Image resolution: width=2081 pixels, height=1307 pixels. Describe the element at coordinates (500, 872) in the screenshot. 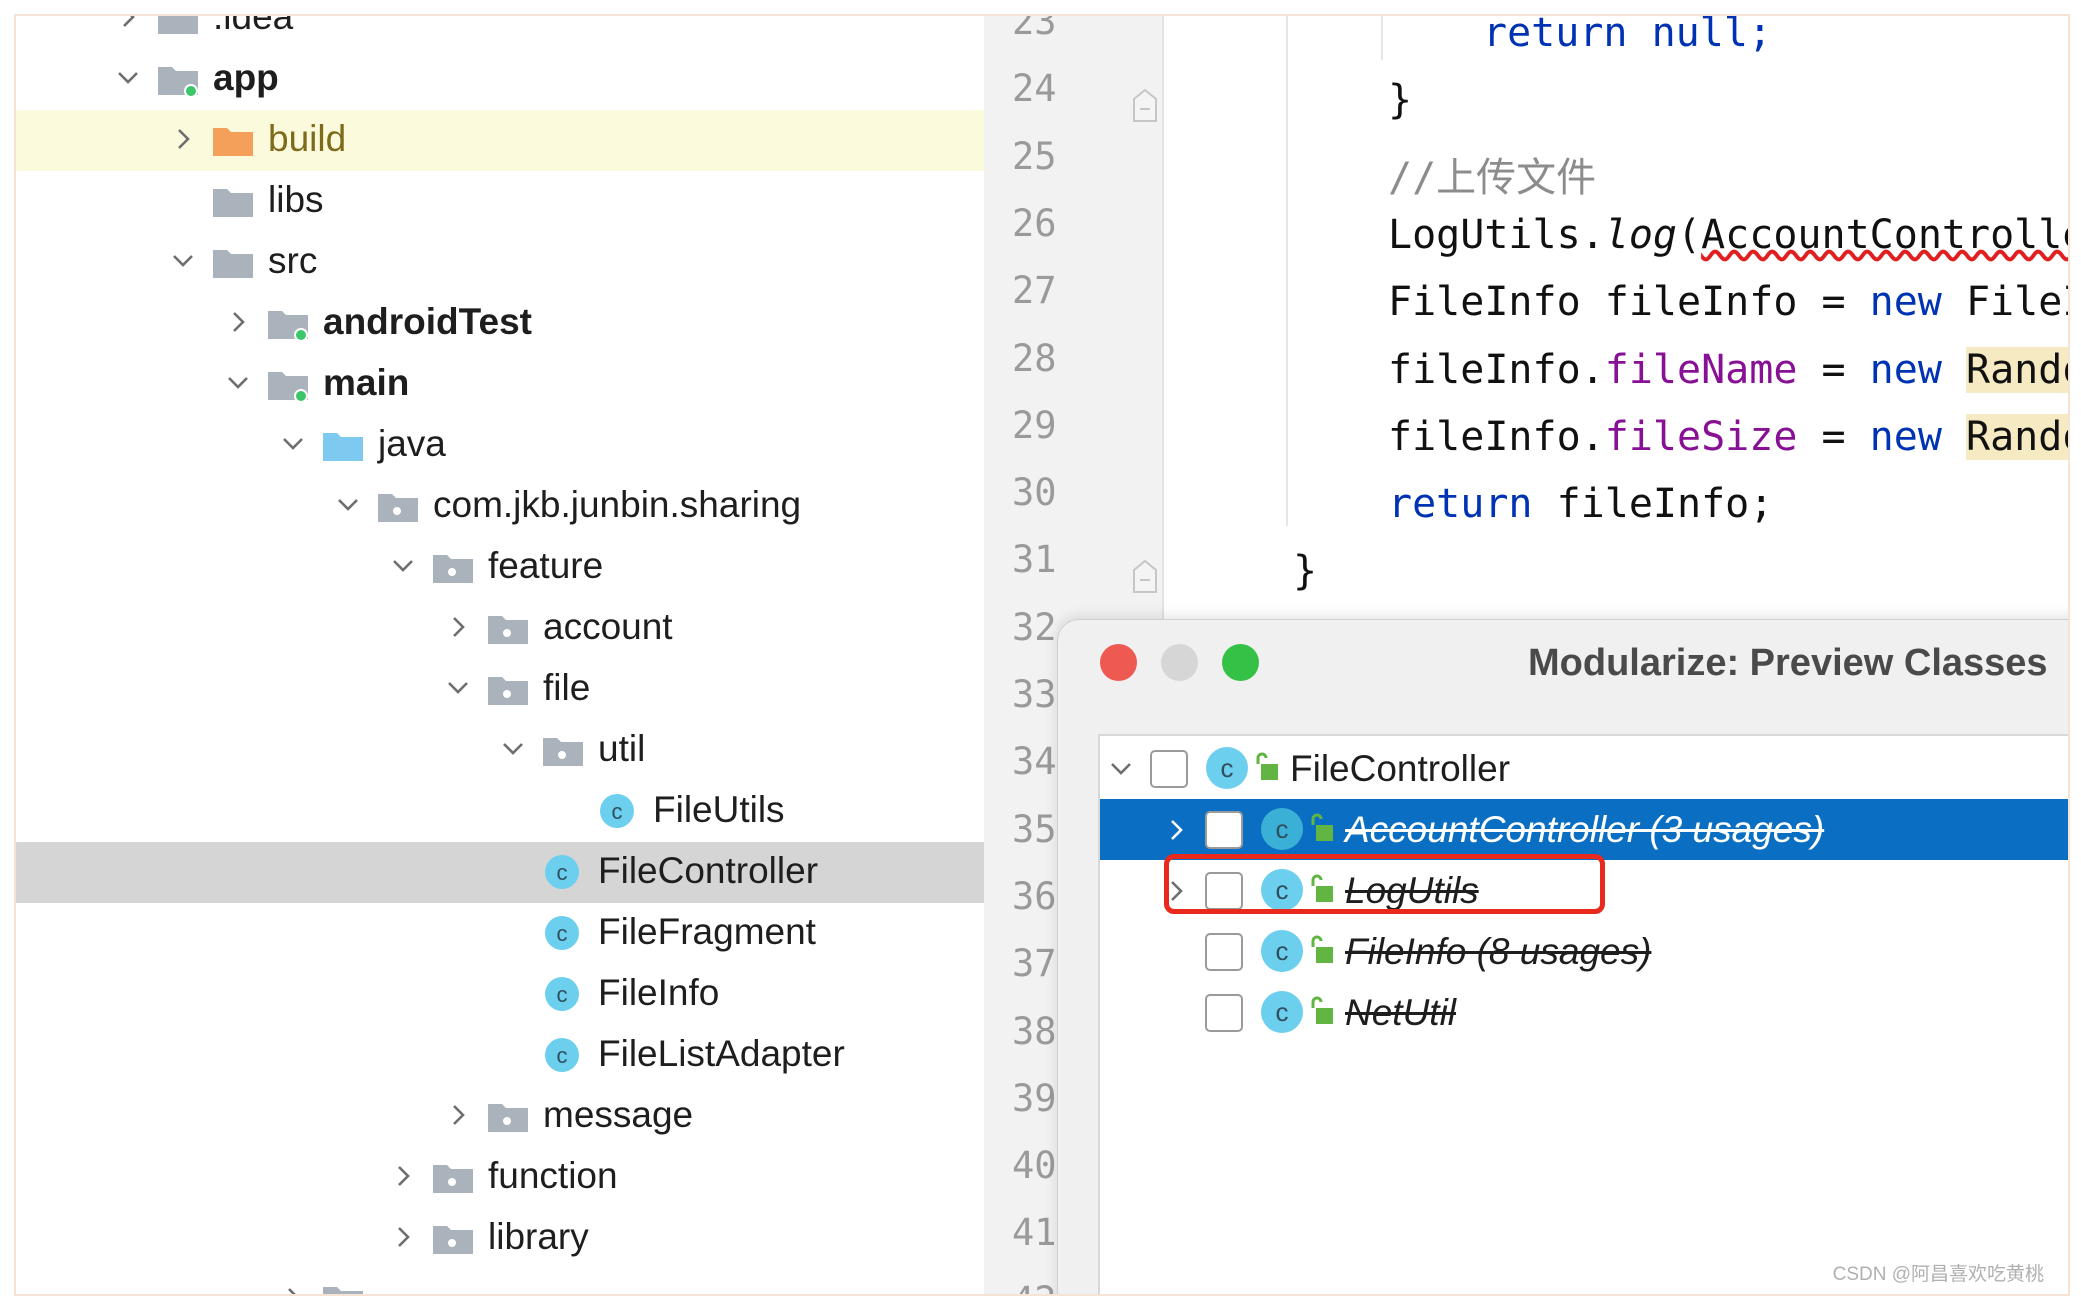

I see `tree-item: c FileController` at that location.